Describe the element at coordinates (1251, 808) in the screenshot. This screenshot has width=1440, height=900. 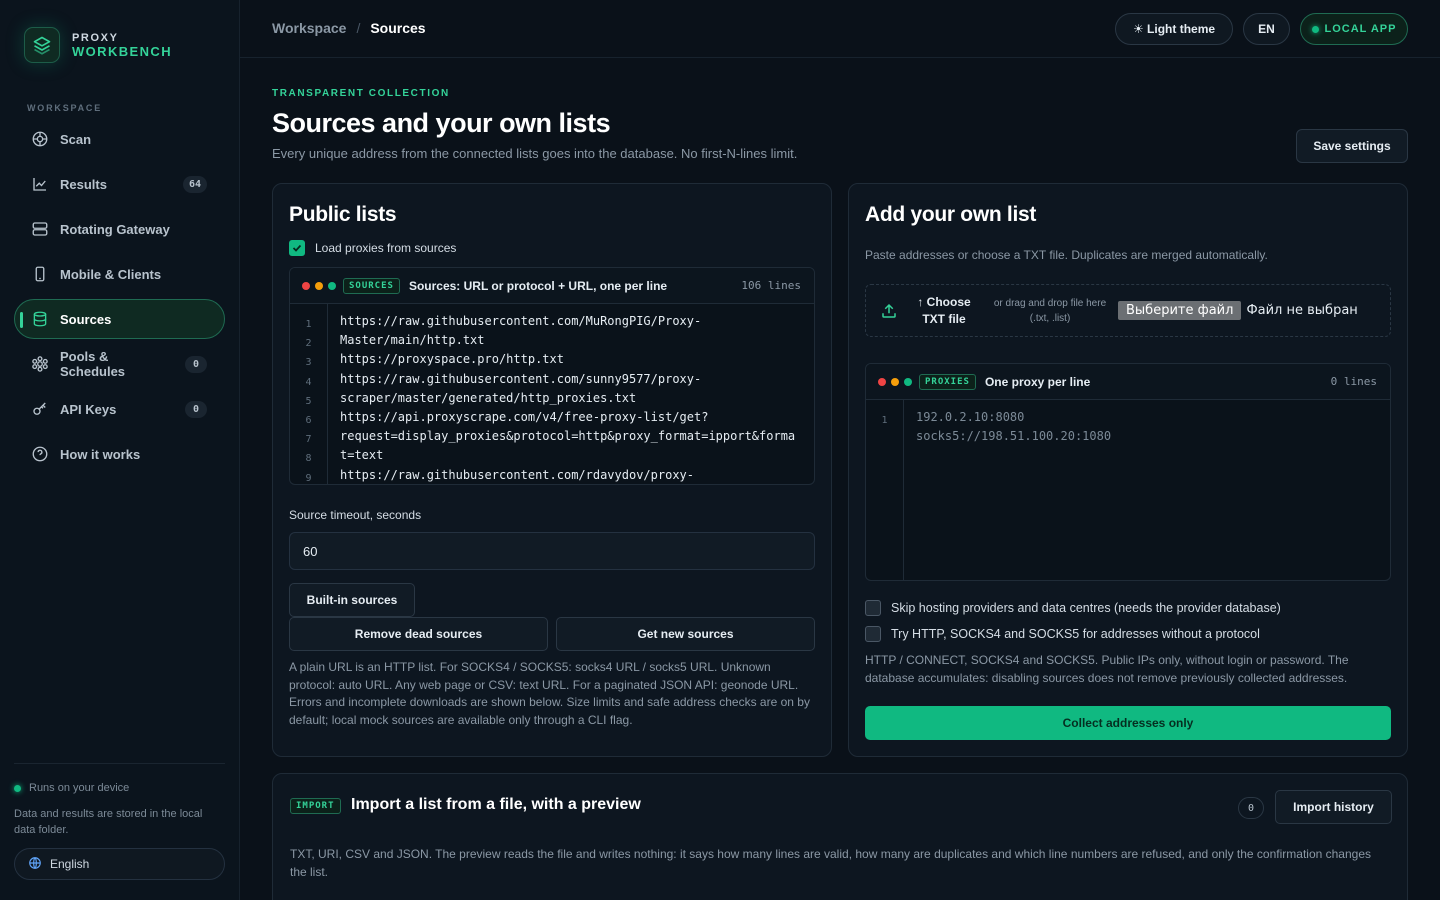
I see `import-count-badge: 0` at that location.